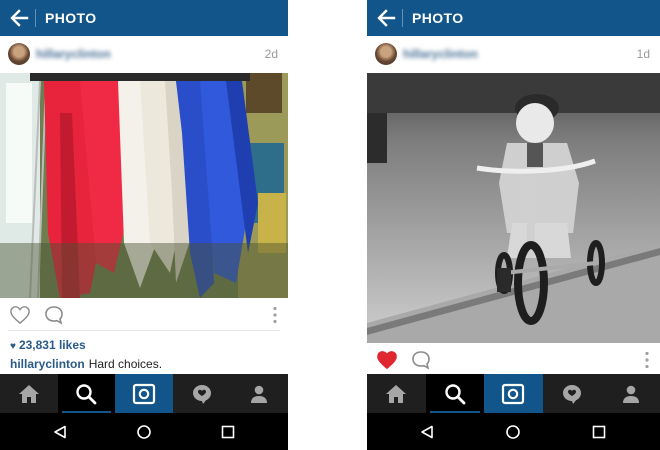 The width and height of the screenshot is (660, 450). I want to click on post-header: hillaryclinton 1d, so click(513, 54).